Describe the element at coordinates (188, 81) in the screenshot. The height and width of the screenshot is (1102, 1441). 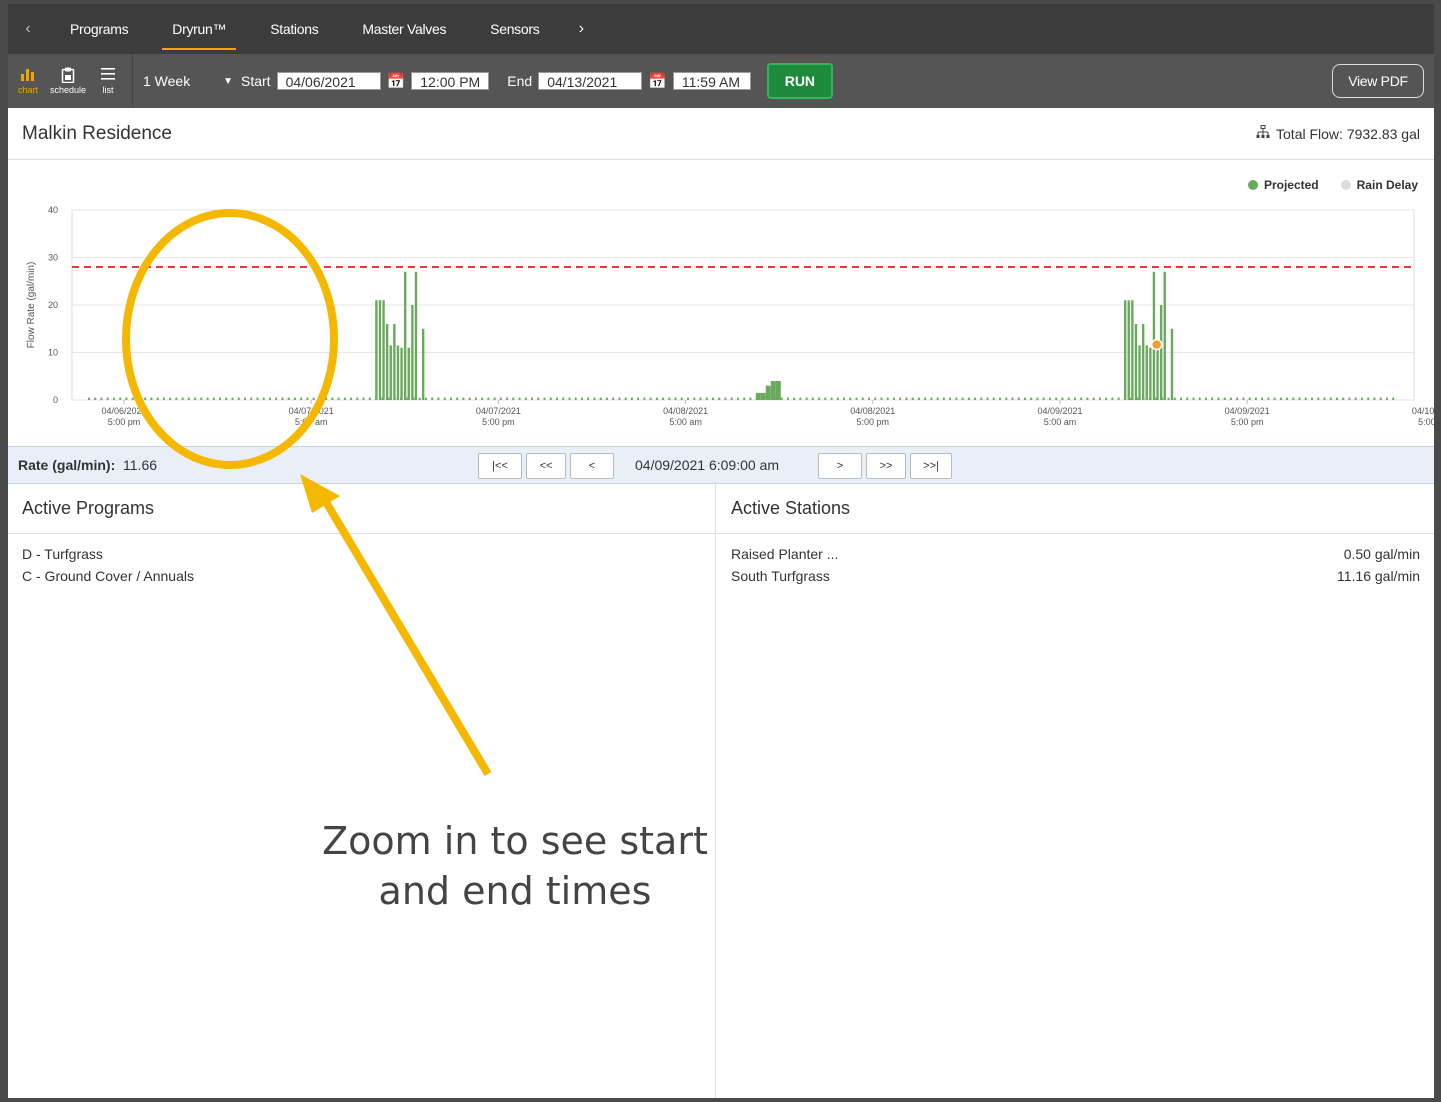
I see `range-select: 1 Week ▼` at that location.